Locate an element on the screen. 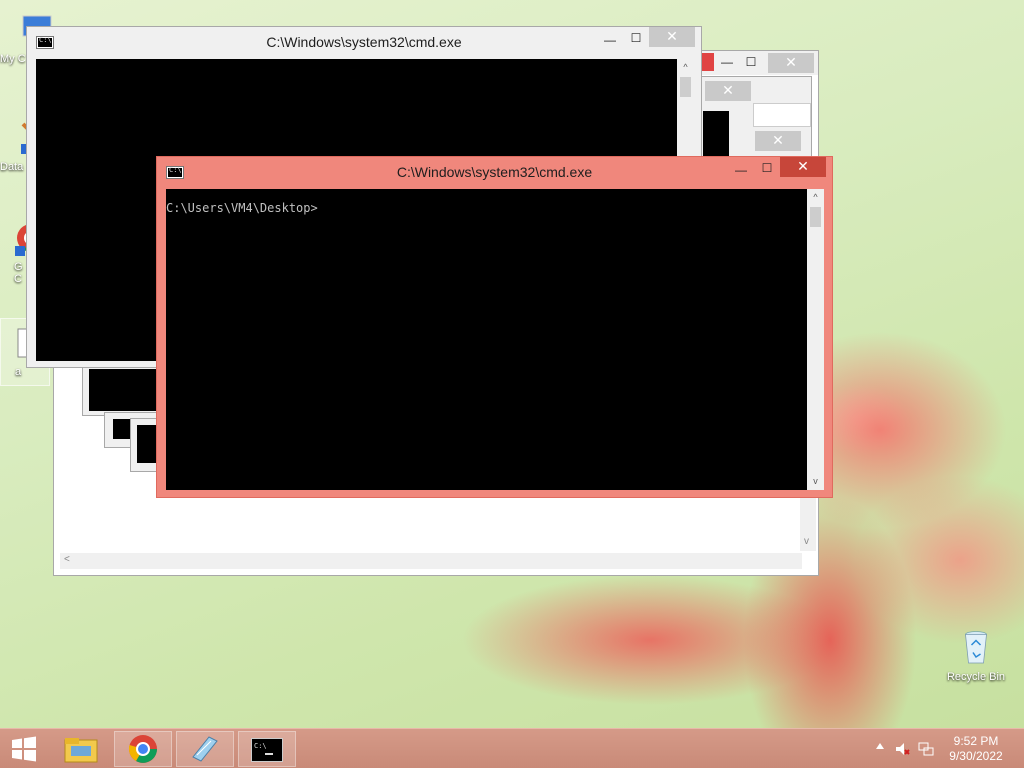 The height and width of the screenshot is (768, 1024). background-window-titlebar: — ☐ ✕ is located at coordinates (758, 63).